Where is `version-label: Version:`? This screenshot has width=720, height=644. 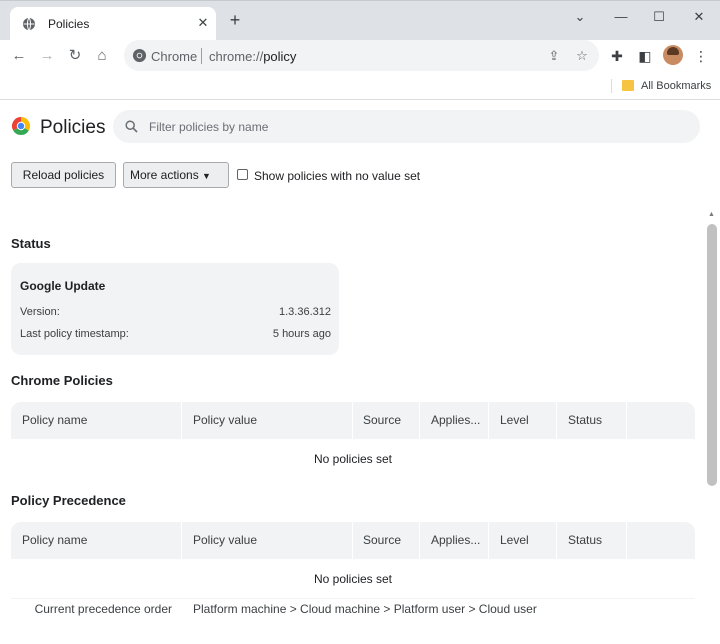
version-label: Version: is located at coordinates (40, 312).